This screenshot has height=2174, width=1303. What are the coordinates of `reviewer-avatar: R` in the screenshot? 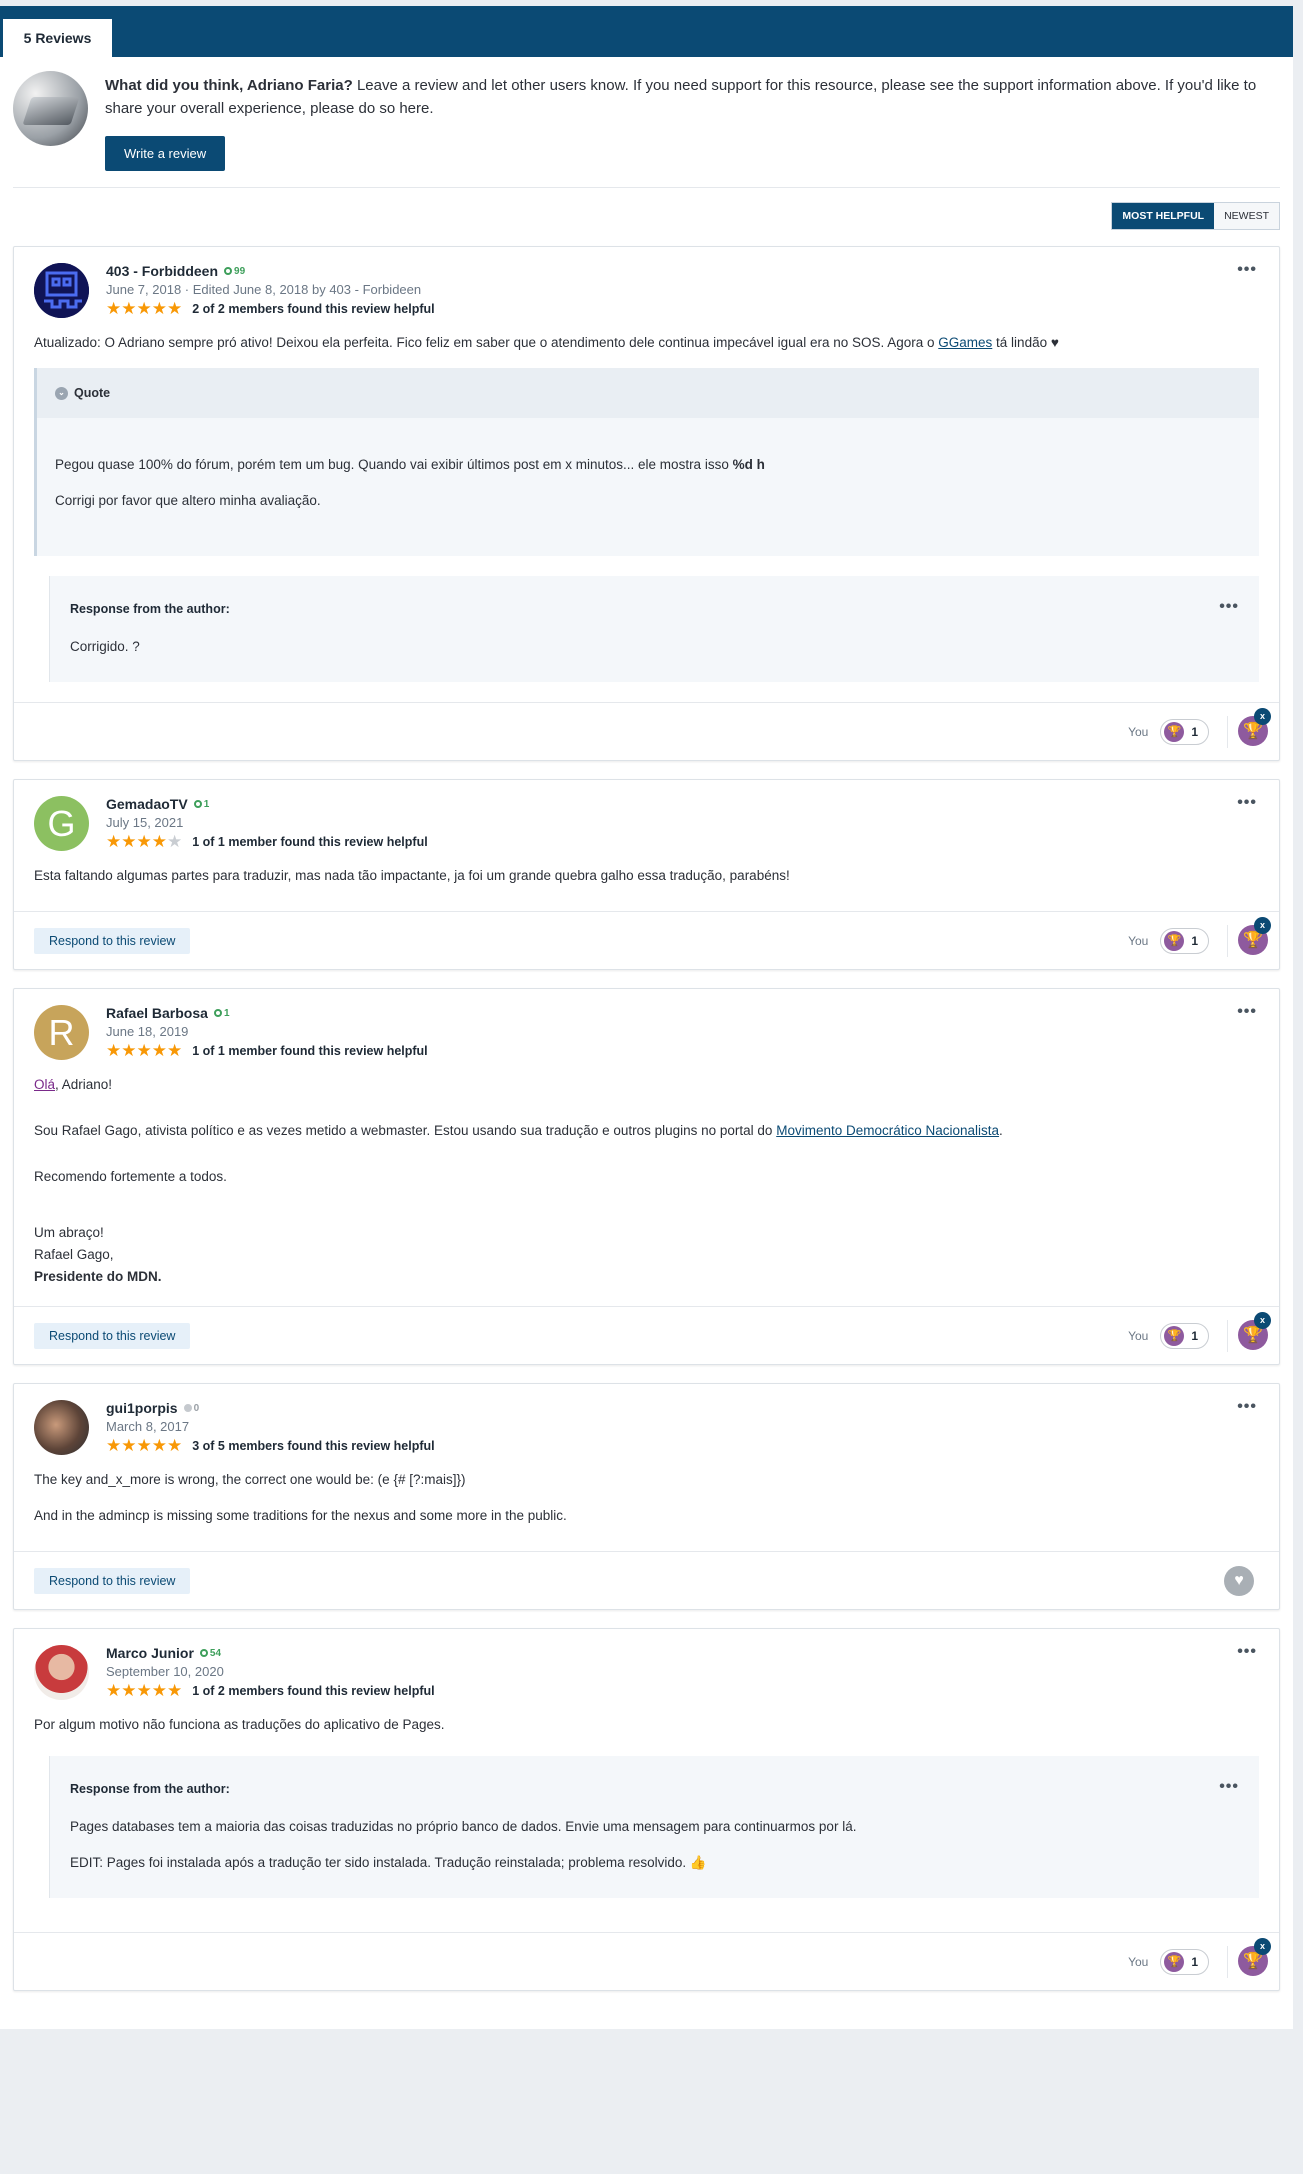 It's located at (61, 1032).